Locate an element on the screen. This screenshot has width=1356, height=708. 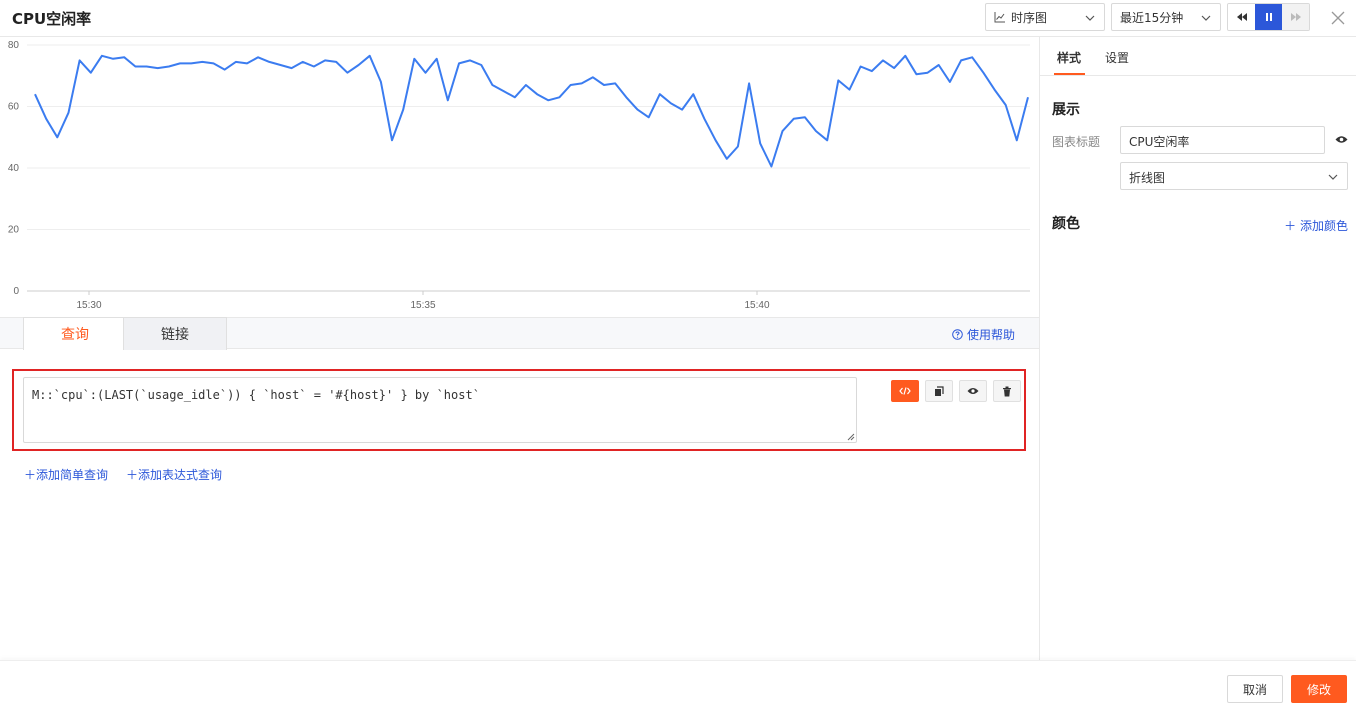
tab-link: 链接 is located at coordinates (175, 333).